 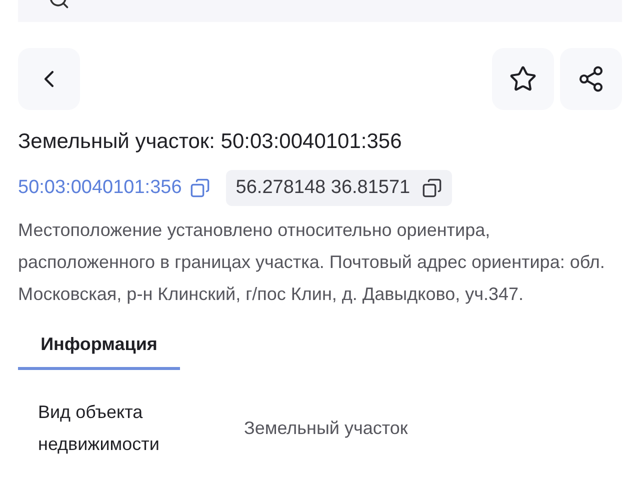 What do you see at coordinates (99, 428) in the screenshot?
I see `info-label: Вид объекта недвижимости` at bounding box center [99, 428].